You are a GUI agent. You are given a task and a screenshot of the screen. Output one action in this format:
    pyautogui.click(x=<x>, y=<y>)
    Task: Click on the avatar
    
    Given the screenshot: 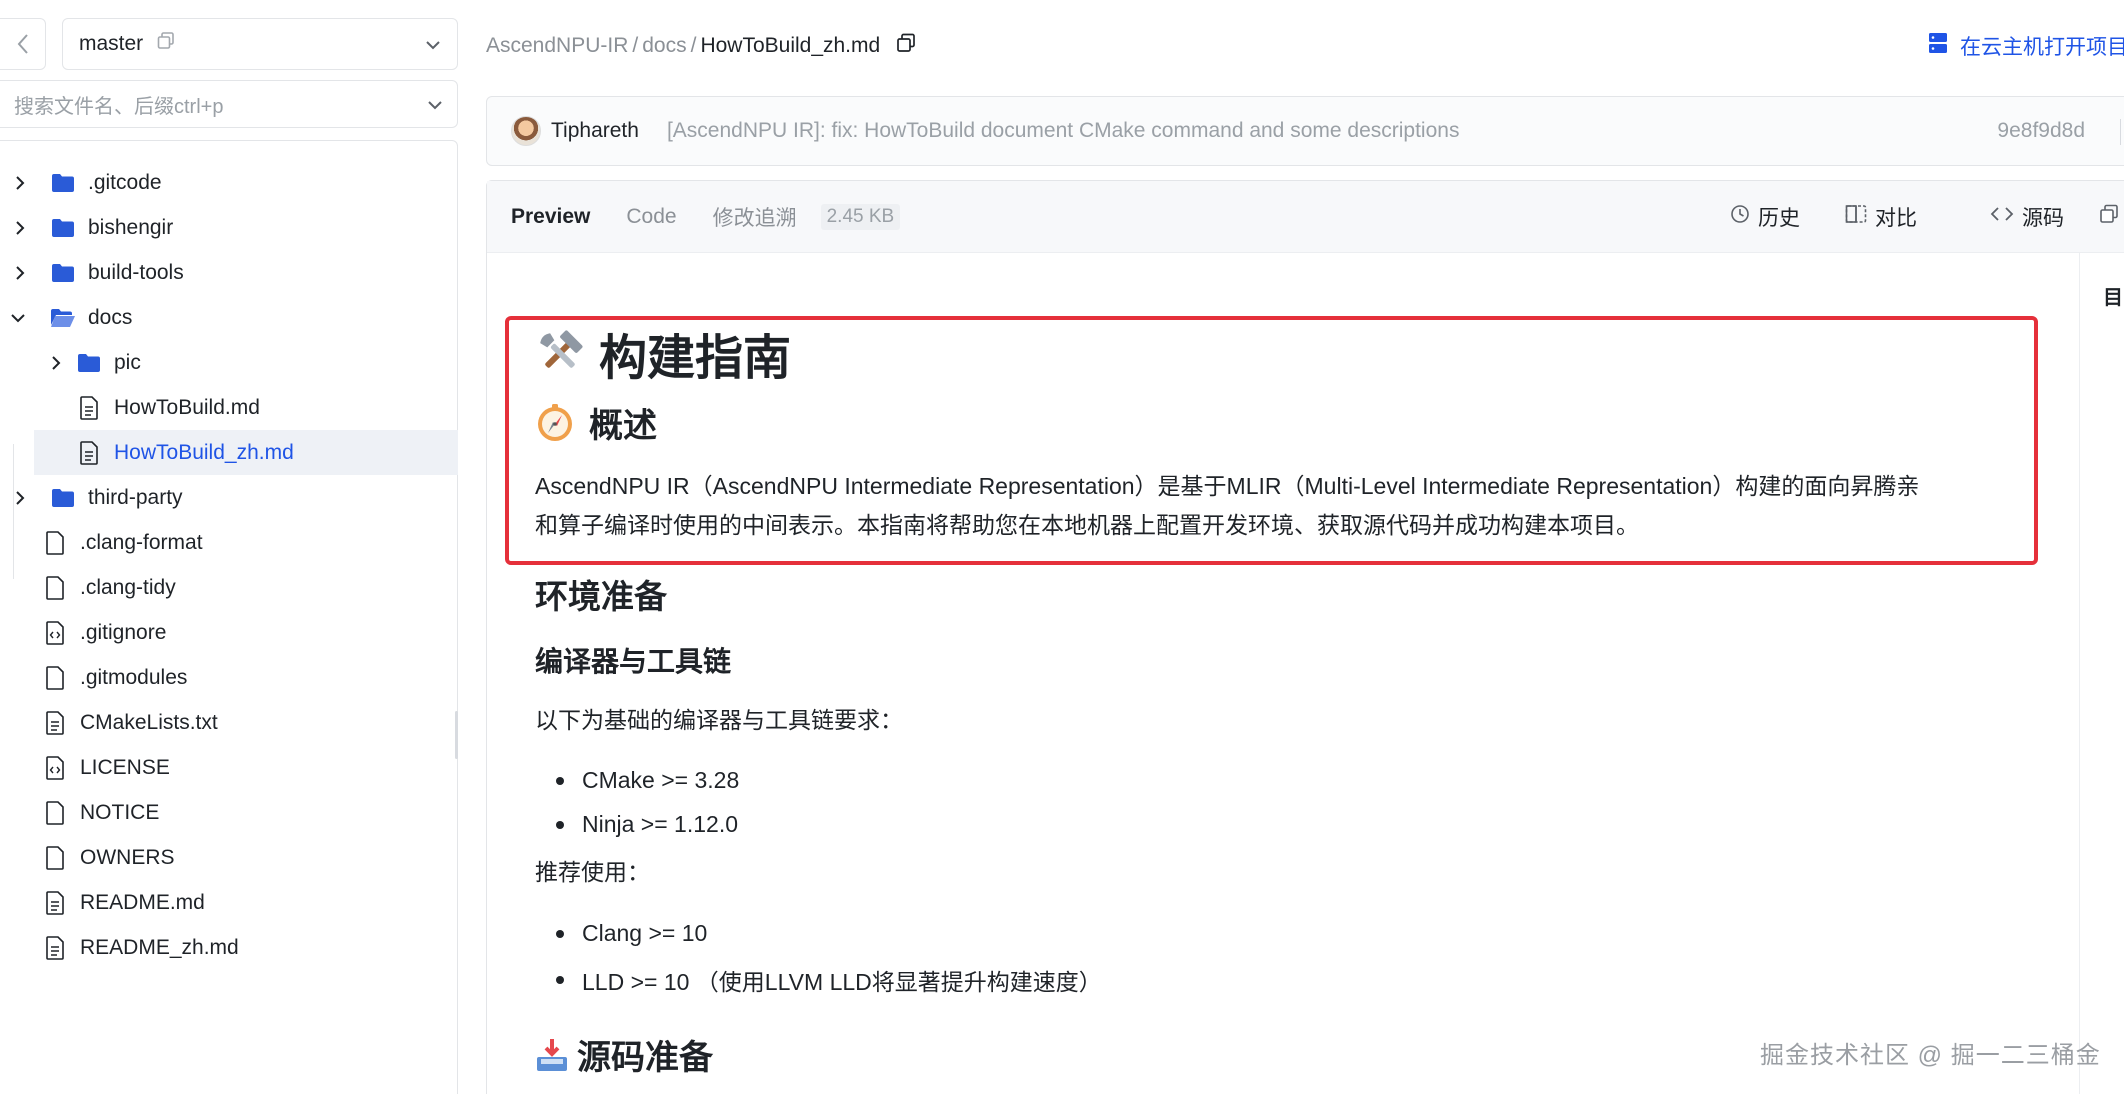 What is the action you would take?
    pyautogui.click(x=526, y=131)
    